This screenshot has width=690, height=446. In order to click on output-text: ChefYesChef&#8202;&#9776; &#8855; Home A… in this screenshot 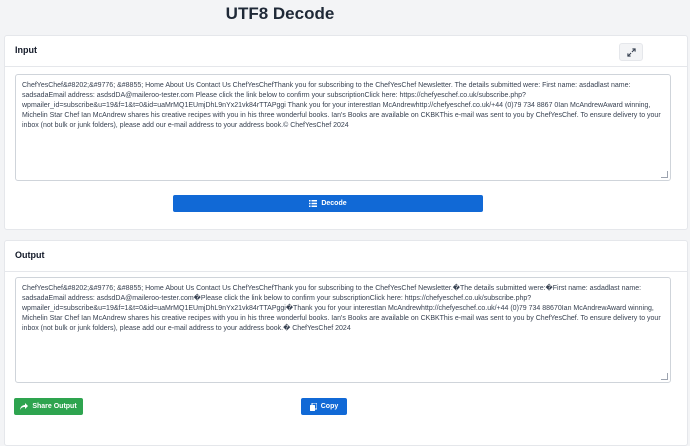, I will do `click(341, 308)`.